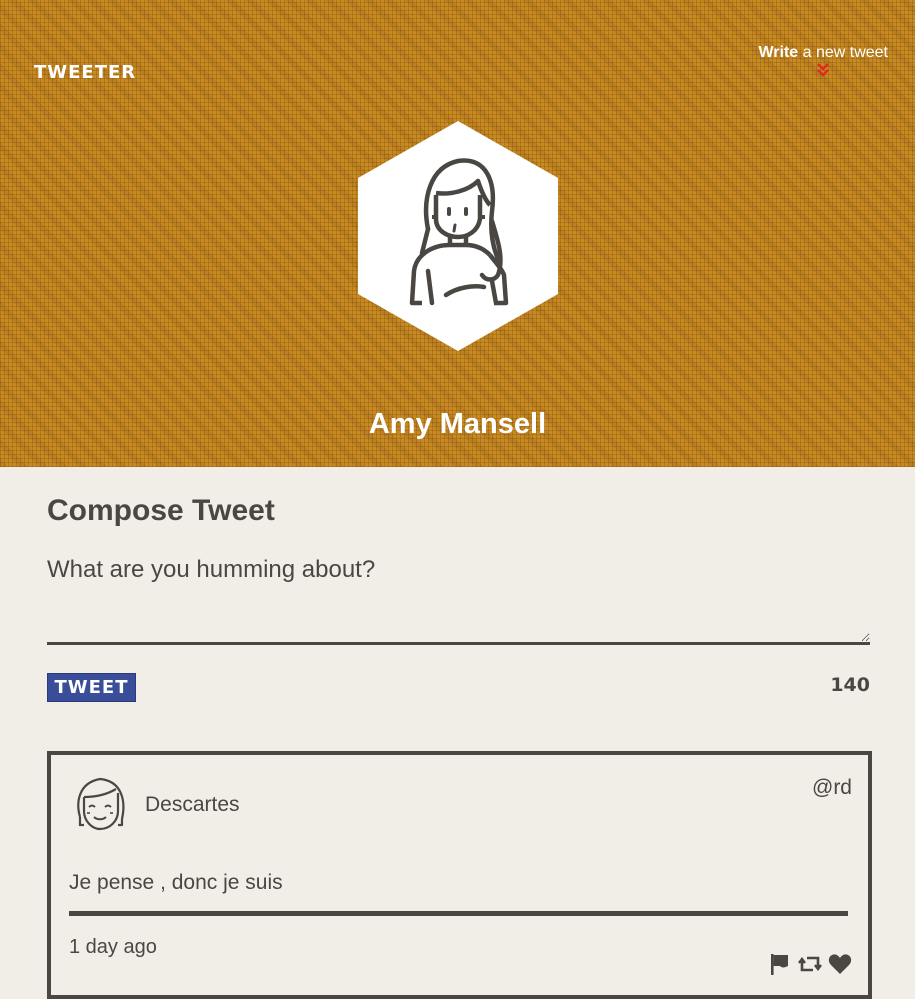 Image resolution: width=915 pixels, height=999 pixels. What do you see at coordinates (458, 913) in the screenshot?
I see `tweet-divider` at bounding box center [458, 913].